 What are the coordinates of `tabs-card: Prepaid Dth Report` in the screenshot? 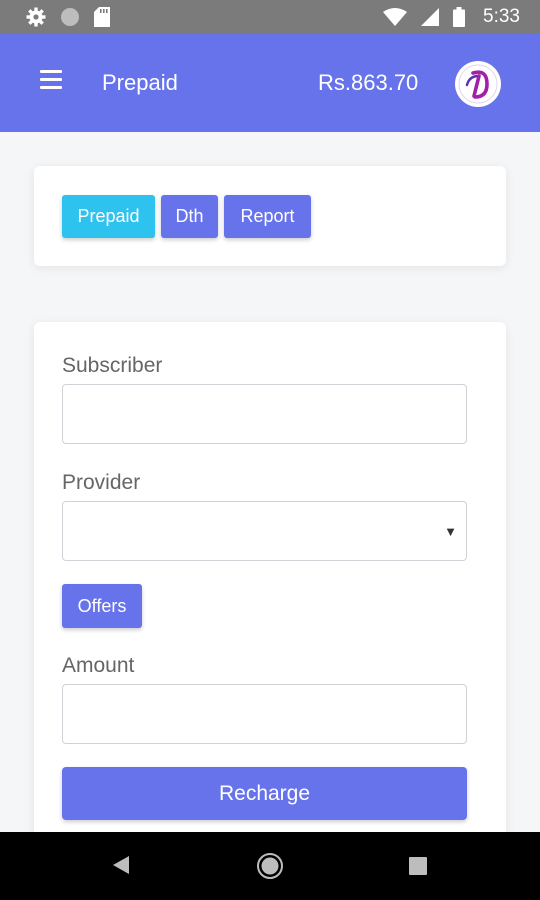 It's located at (270, 216).